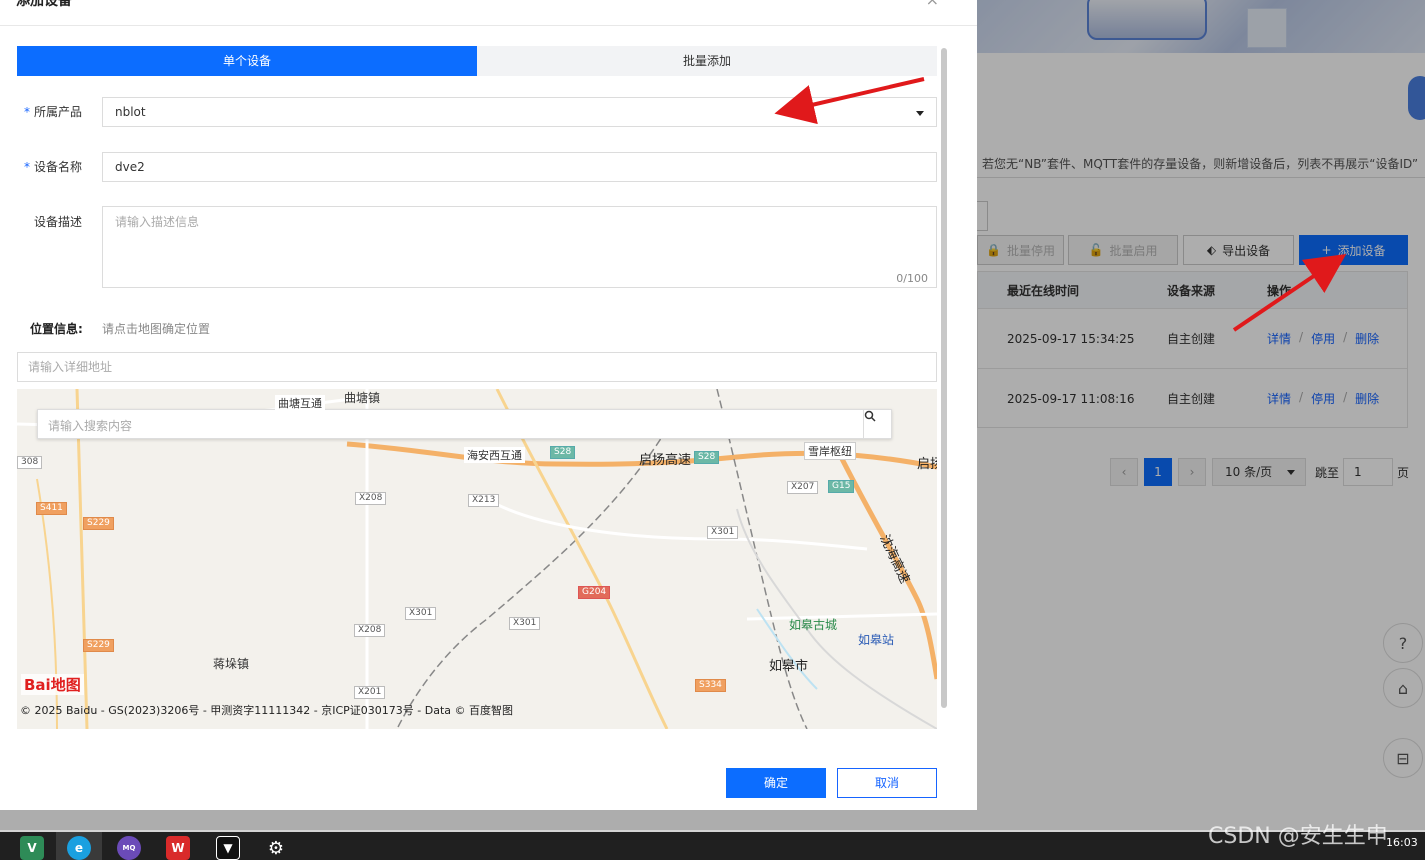  What do you see at coordinates (876, 640) in the screenshot?
I see `map-label: 如皋站` at bounding box center [876, 640].